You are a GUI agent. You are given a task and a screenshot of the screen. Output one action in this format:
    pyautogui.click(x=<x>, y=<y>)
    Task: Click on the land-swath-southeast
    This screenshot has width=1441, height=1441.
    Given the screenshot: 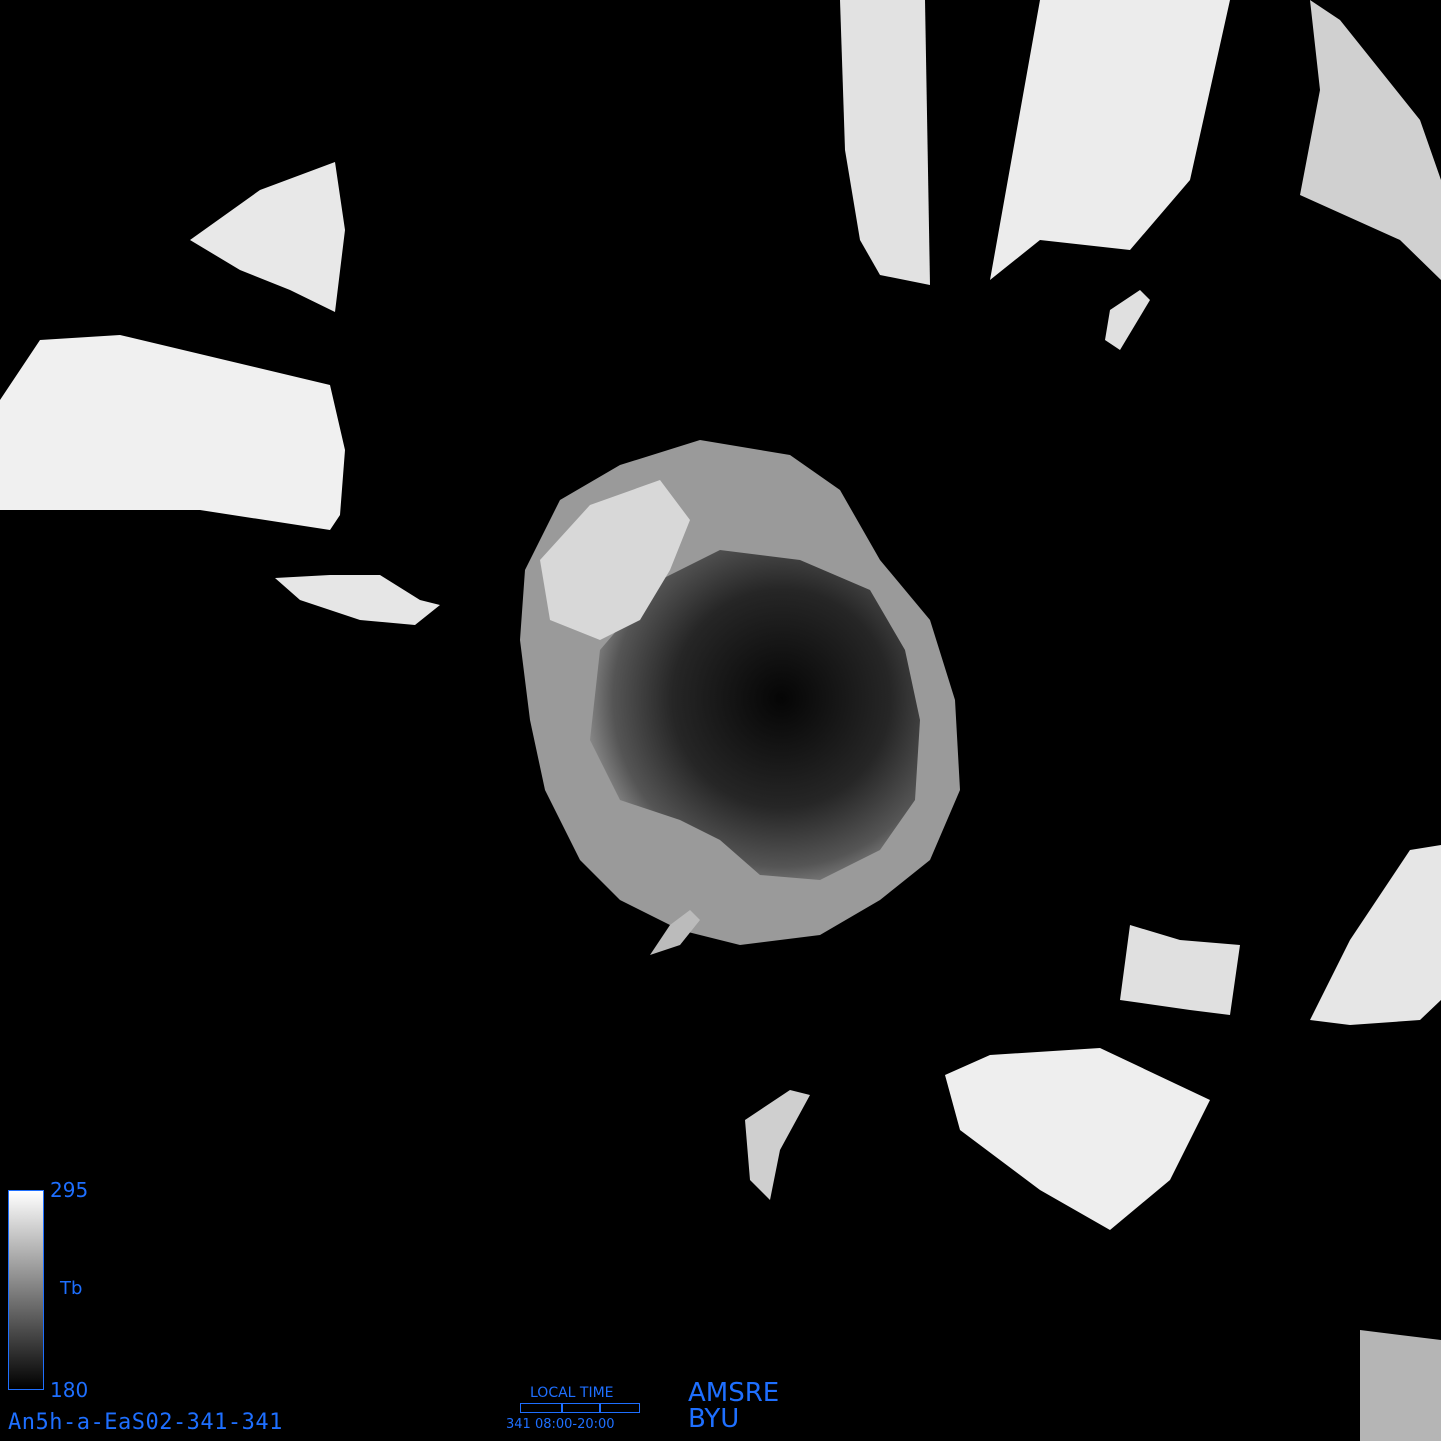 What is the action you would take?
    pyautogui.click(x=1077, y=1139)
    